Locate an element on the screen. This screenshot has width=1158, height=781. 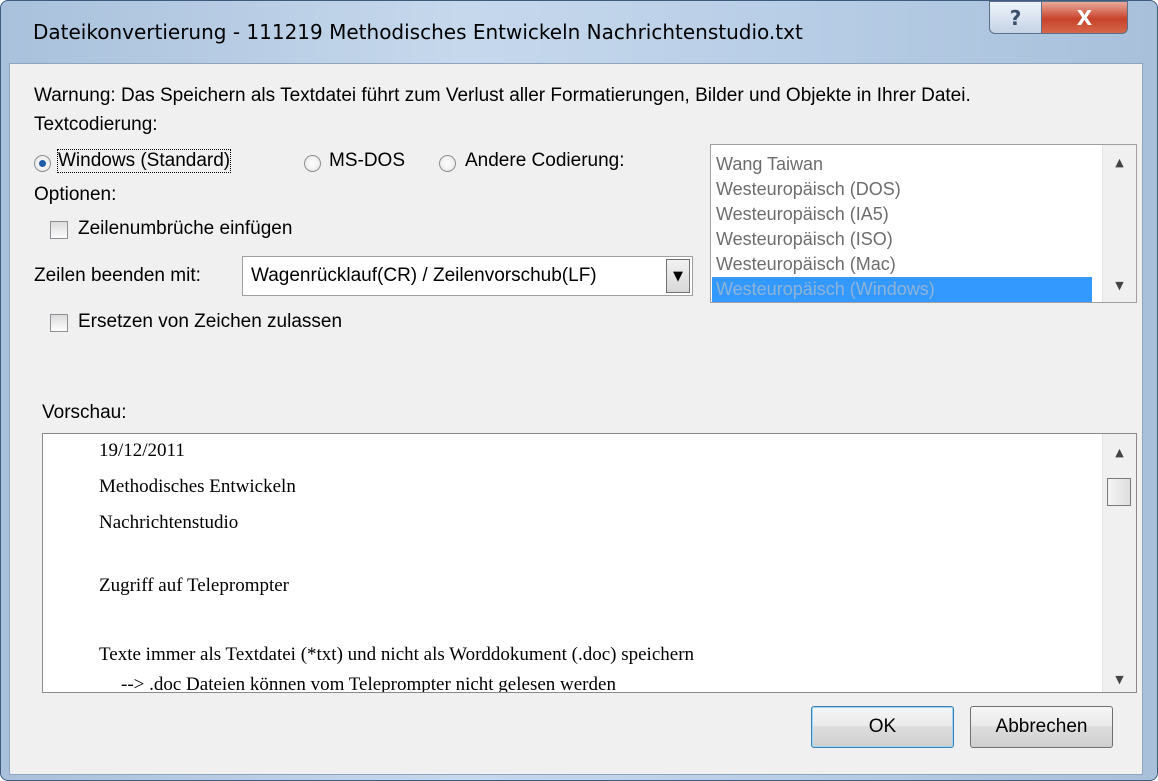
options-label: Optionen: is located at coordinates (75, 194).